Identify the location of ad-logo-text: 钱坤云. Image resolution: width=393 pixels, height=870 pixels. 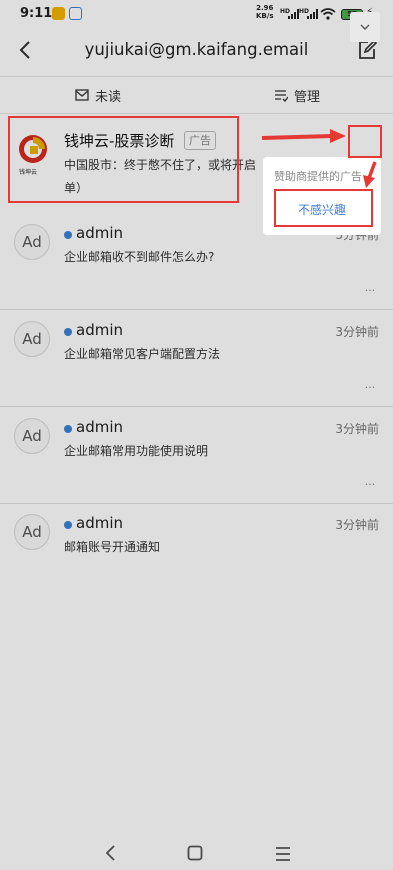
(28, 172).